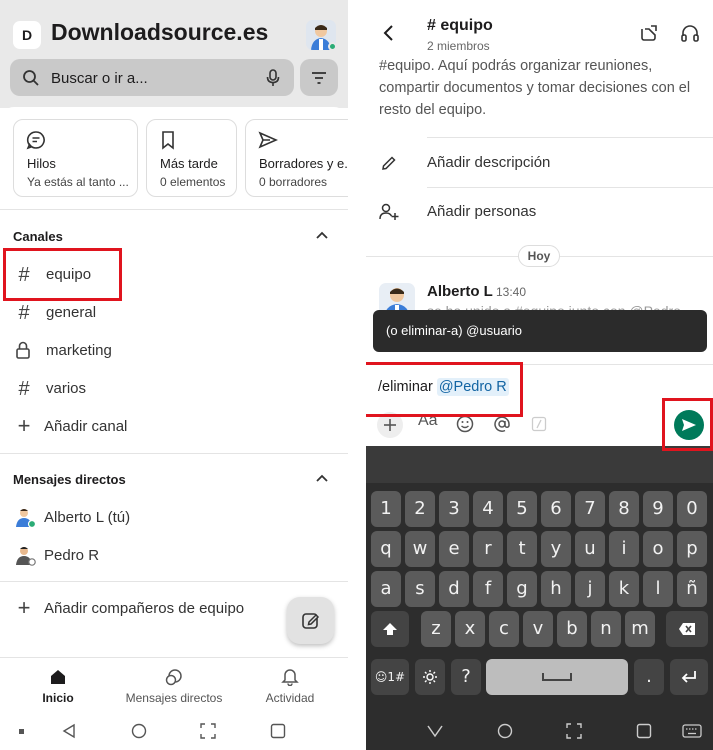 The height and width of the screenshot is (750, 713). Describe the element at coordinates (658, 589) in the screenshot. I see `key-l: l` at that location.